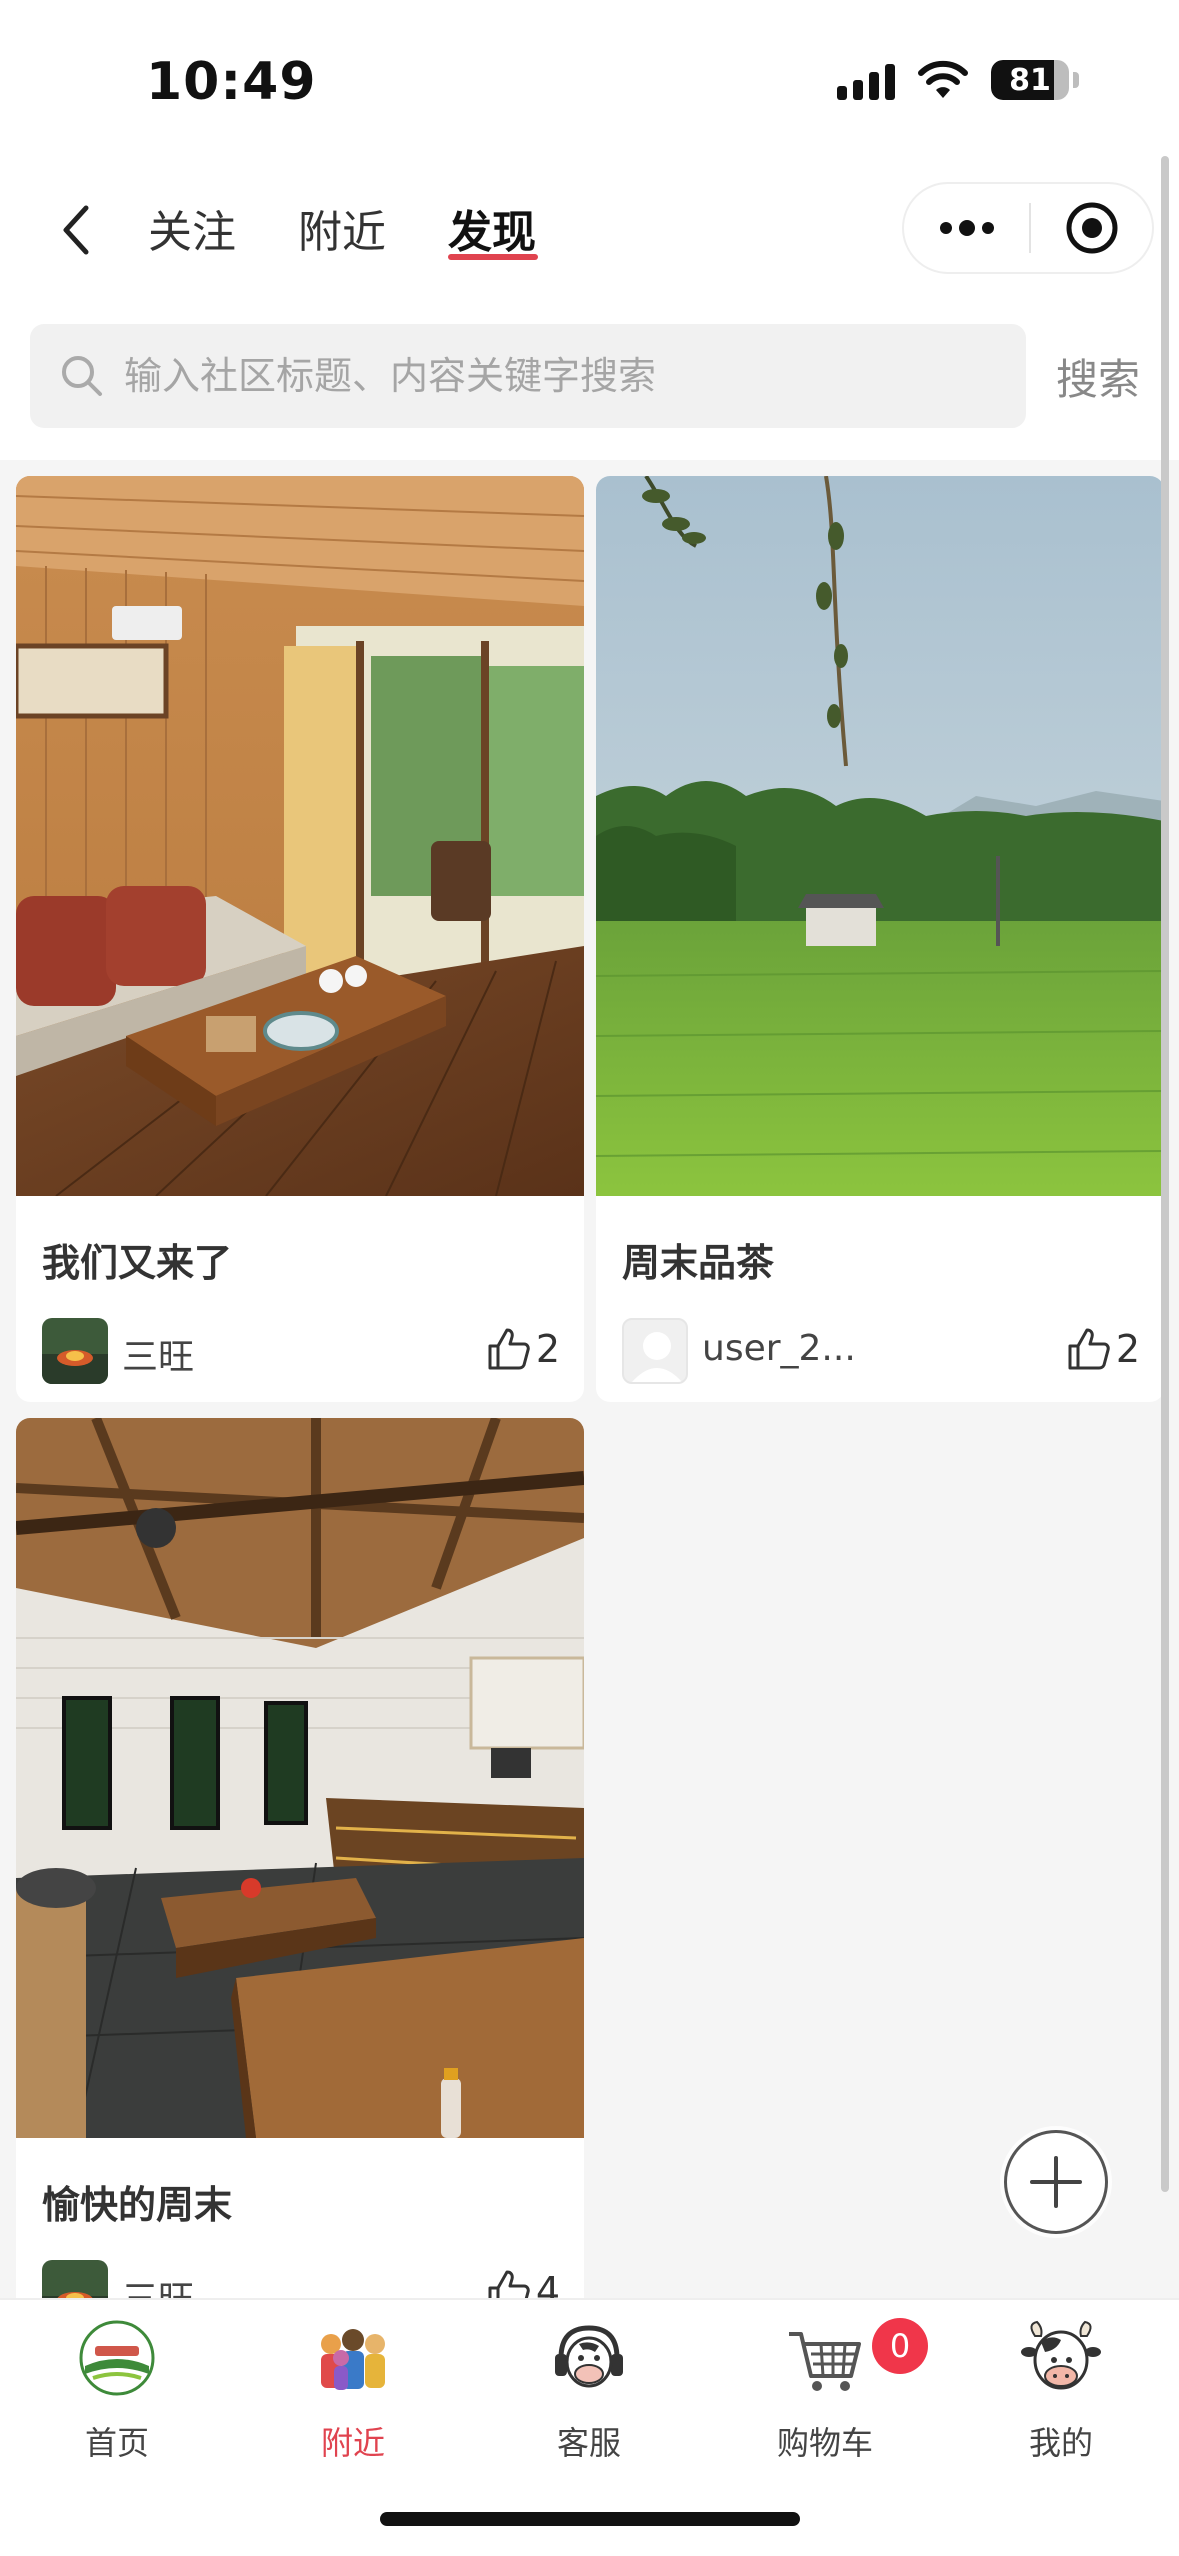  I want to click on post-title: 我们又来了, so click(137, 1259).